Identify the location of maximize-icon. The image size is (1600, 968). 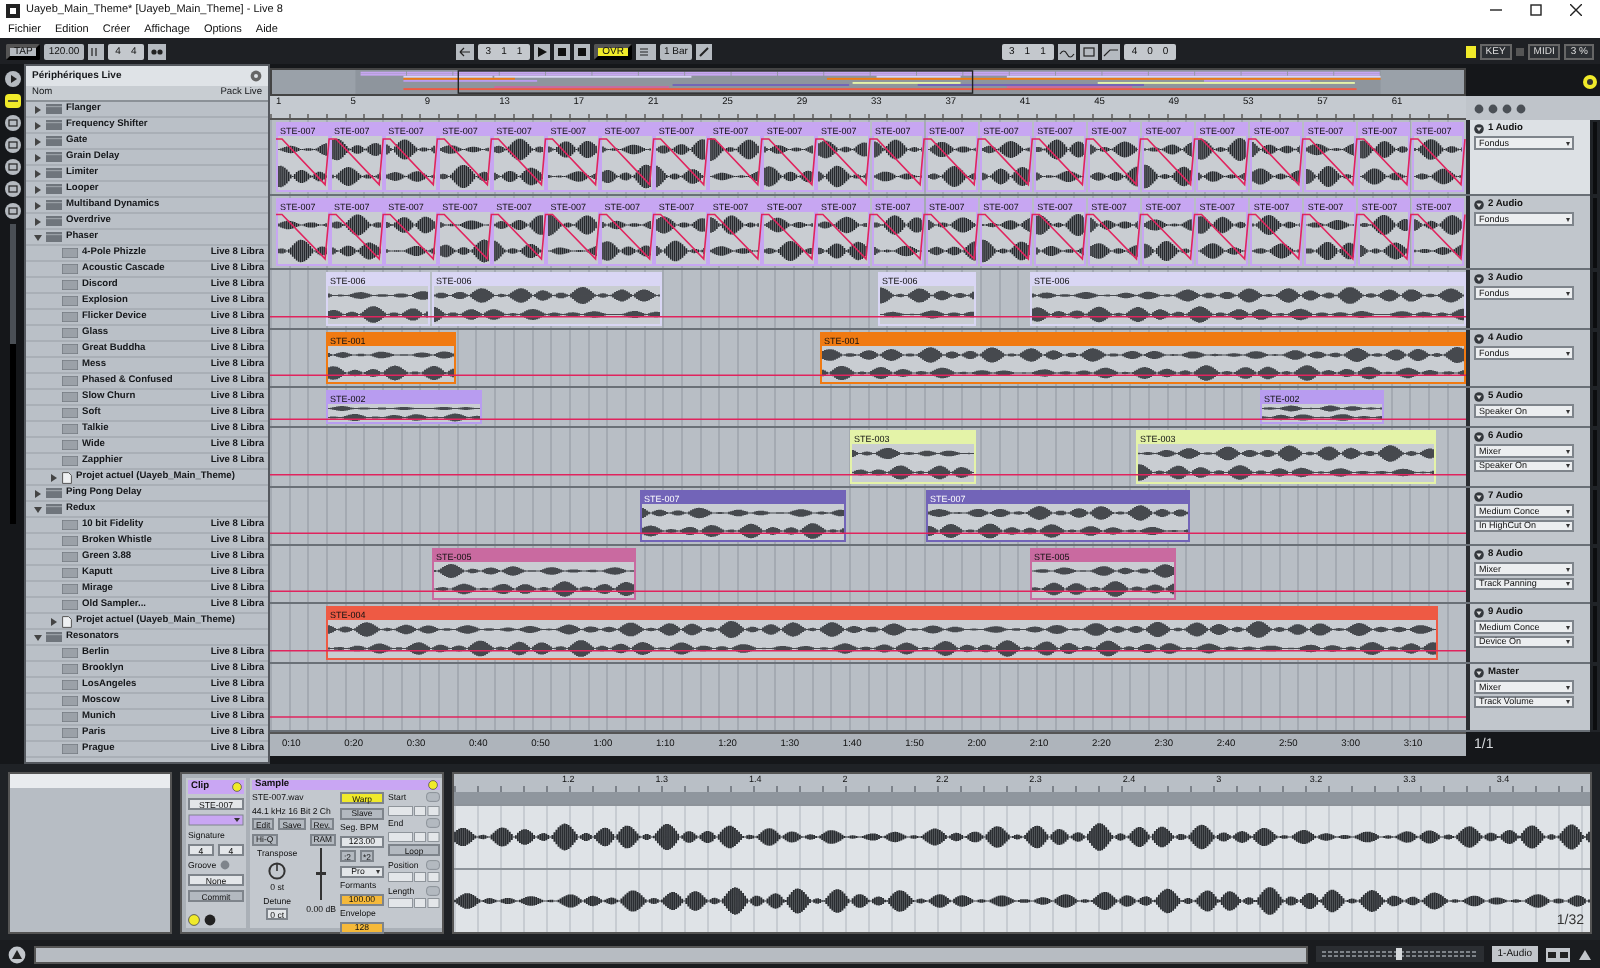
(1536, 10).